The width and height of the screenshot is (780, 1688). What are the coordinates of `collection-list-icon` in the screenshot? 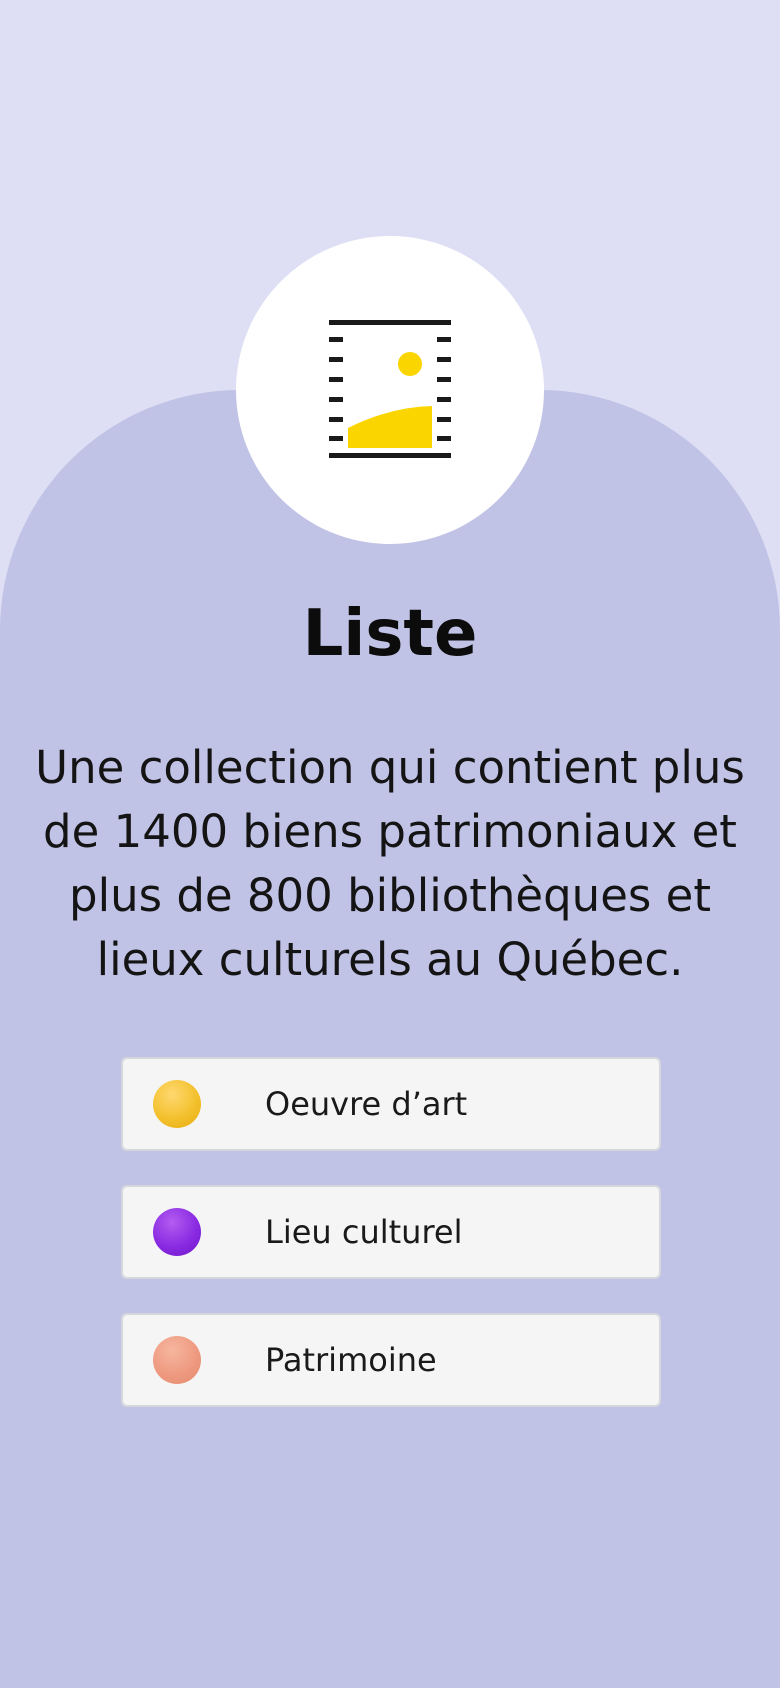 It's located at (390, 389).